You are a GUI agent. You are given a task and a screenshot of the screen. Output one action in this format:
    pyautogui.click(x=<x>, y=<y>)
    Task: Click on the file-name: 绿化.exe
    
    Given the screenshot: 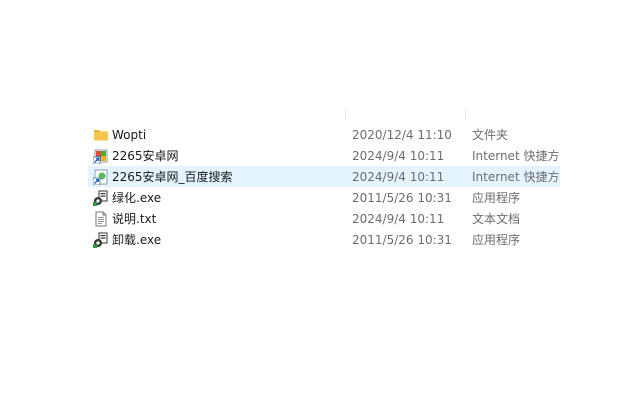 What is the action you would take?
    pyautogui.click(x=137, y=198)
    